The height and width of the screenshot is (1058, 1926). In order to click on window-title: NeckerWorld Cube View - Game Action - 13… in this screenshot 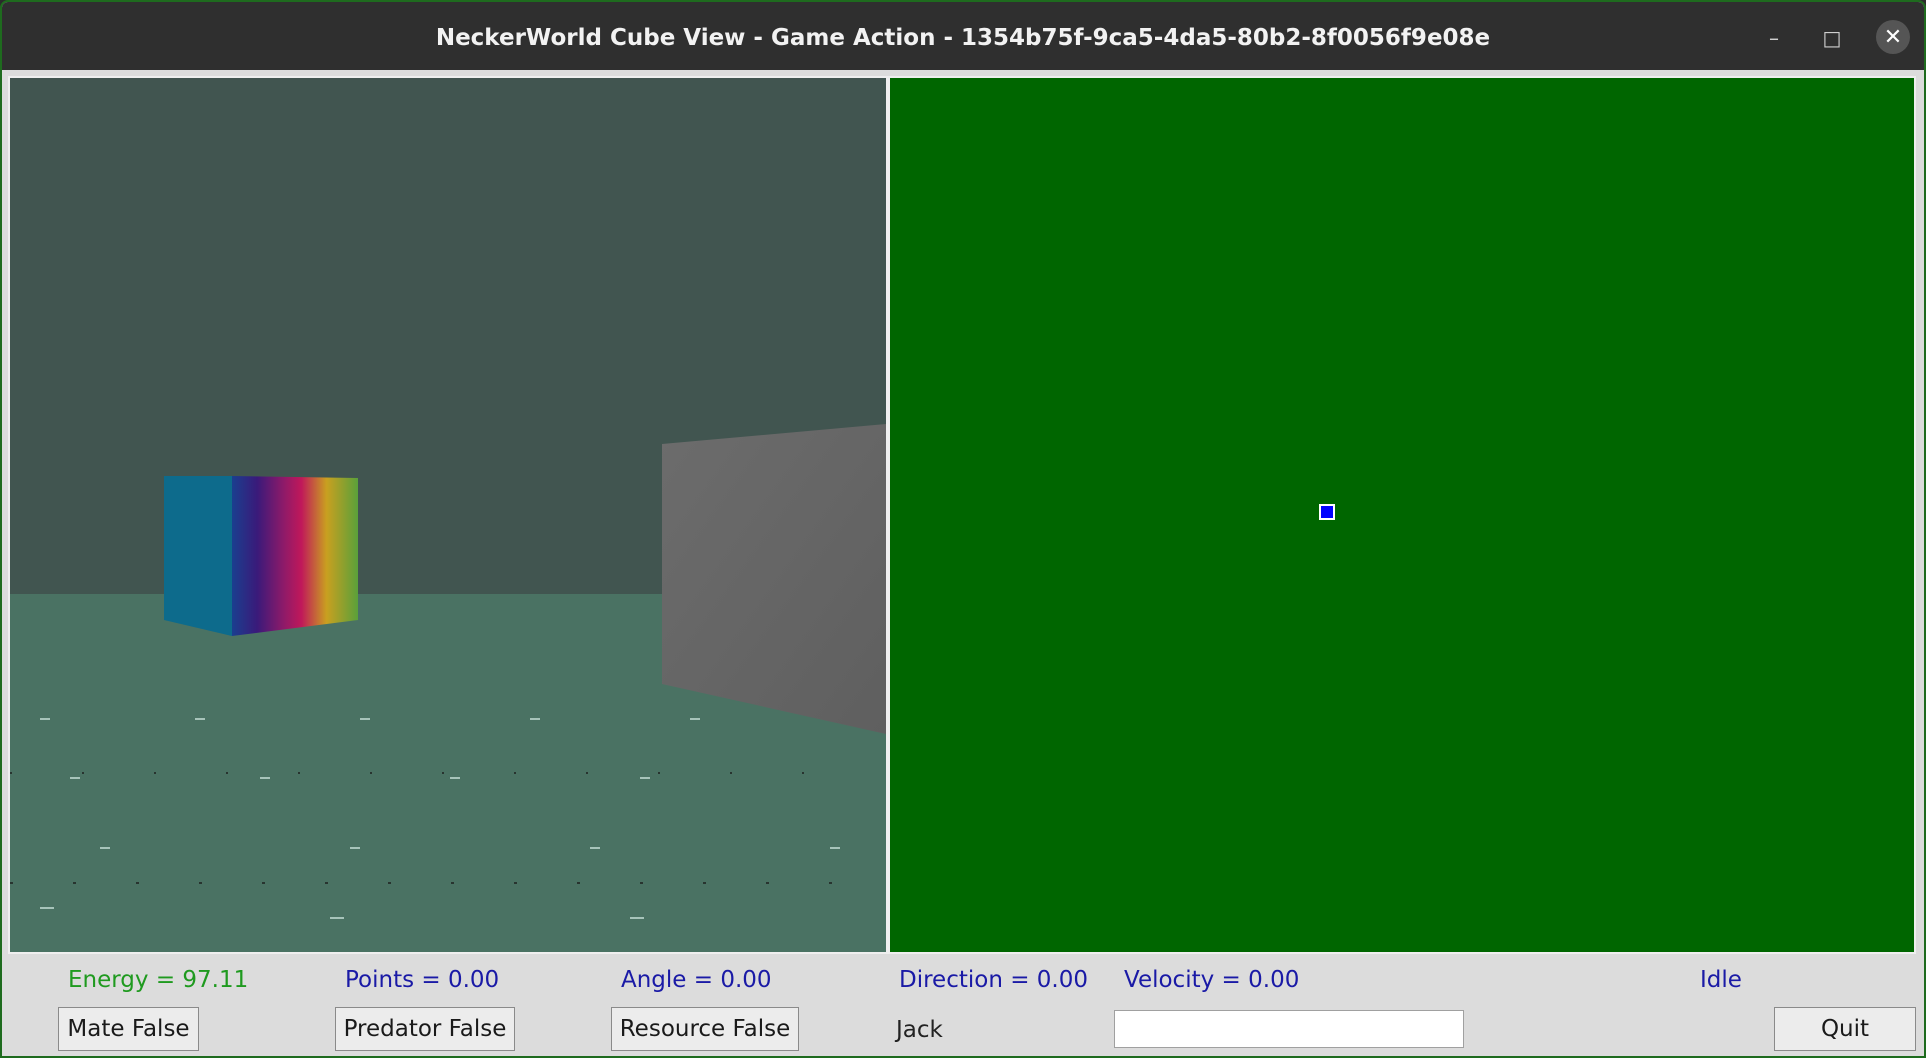, I will do `click(963, 38)`.